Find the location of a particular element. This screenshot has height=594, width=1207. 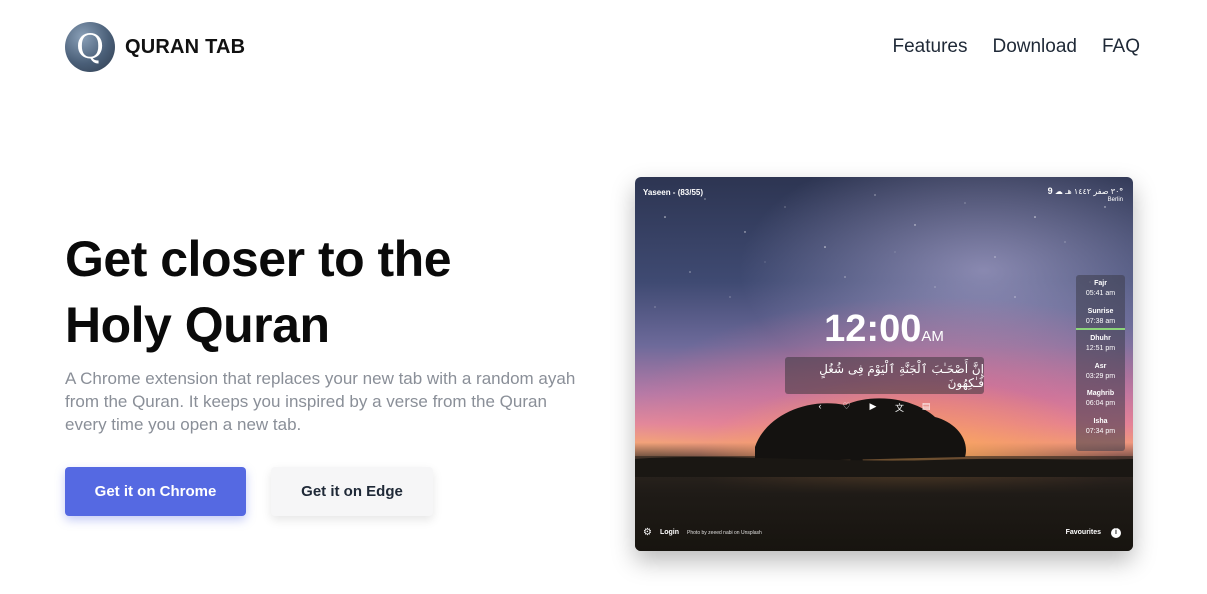

get-on-chrome-button: Get it on Chrome is located at coordinates (155, 491).